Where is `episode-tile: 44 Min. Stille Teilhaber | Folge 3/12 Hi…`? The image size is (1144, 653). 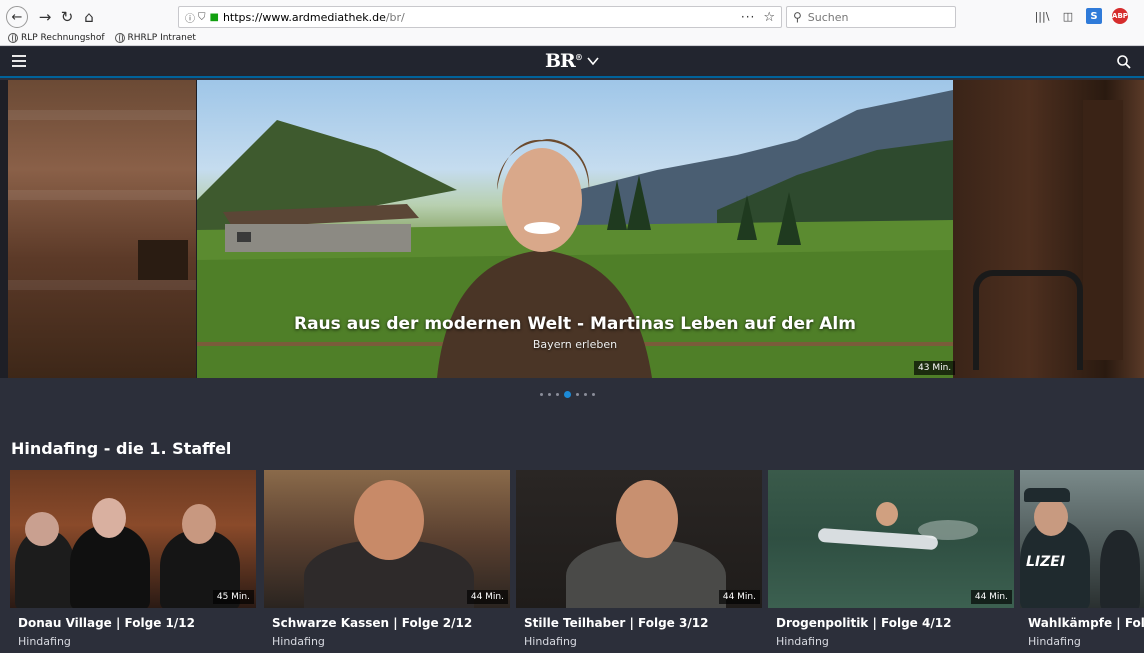
episode-tile: 44 Min. Stille Teilhaber | Folge 3/12 Hi… is located at coordinates (639, 561).